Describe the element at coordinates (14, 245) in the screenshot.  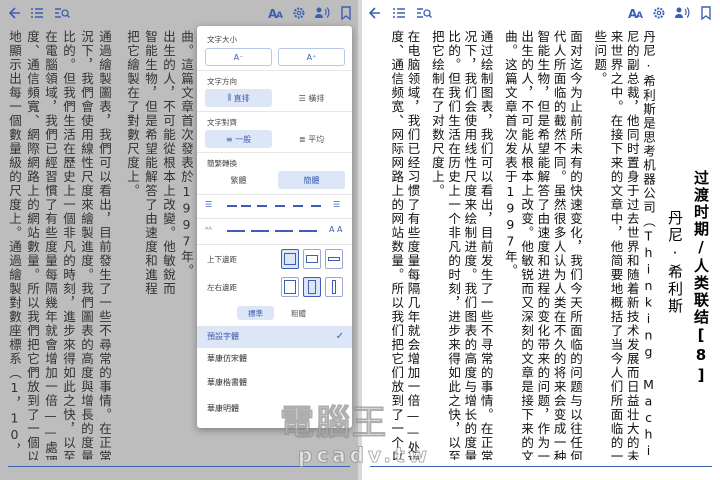
I see `text-column: 地顯示出每一個數量級的尺度上。通過繪製對數座標系（1，10，100，` at that location.